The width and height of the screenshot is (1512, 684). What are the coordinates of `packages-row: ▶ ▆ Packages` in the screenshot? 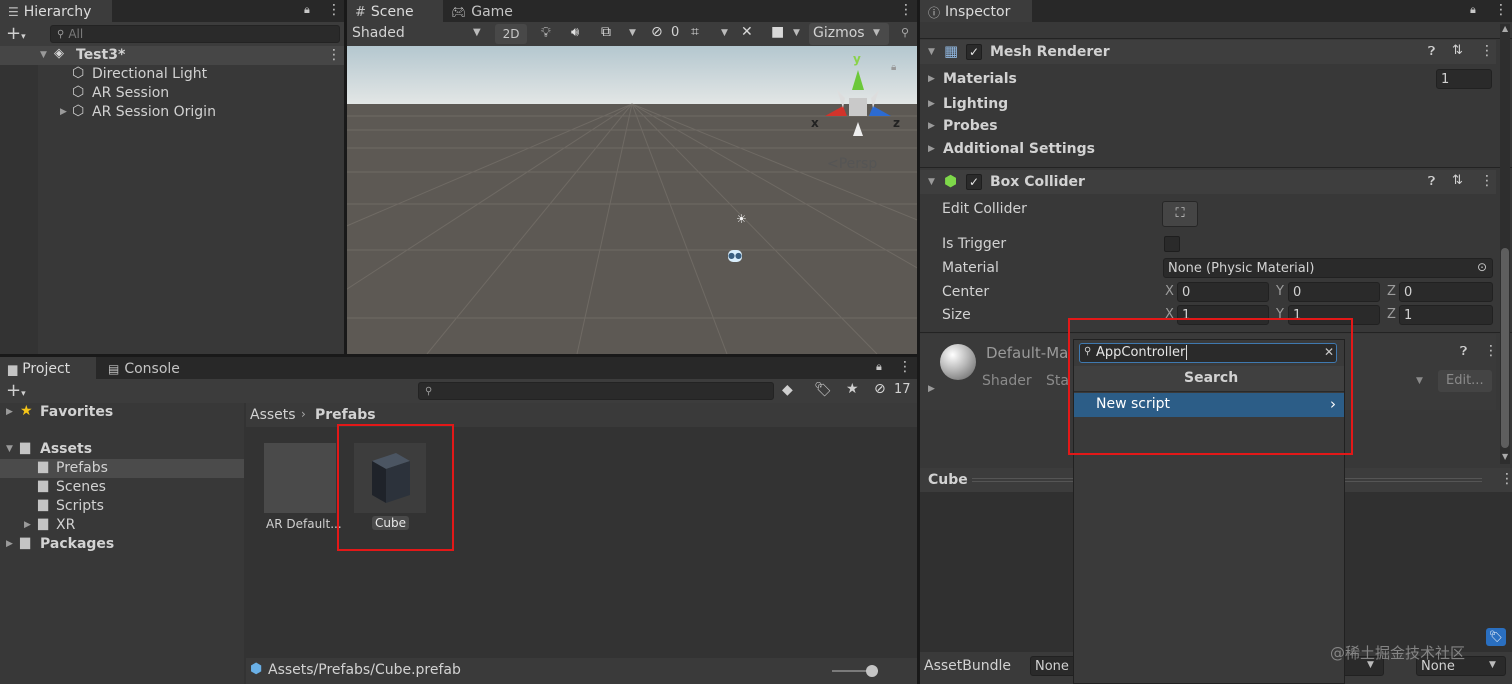 It's located at (122, 544).